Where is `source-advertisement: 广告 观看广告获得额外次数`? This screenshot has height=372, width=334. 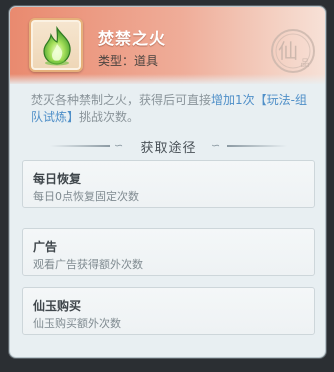 source-advertisement: 广告 观看广告获得额外次数 is located at coordinates (168, 252).